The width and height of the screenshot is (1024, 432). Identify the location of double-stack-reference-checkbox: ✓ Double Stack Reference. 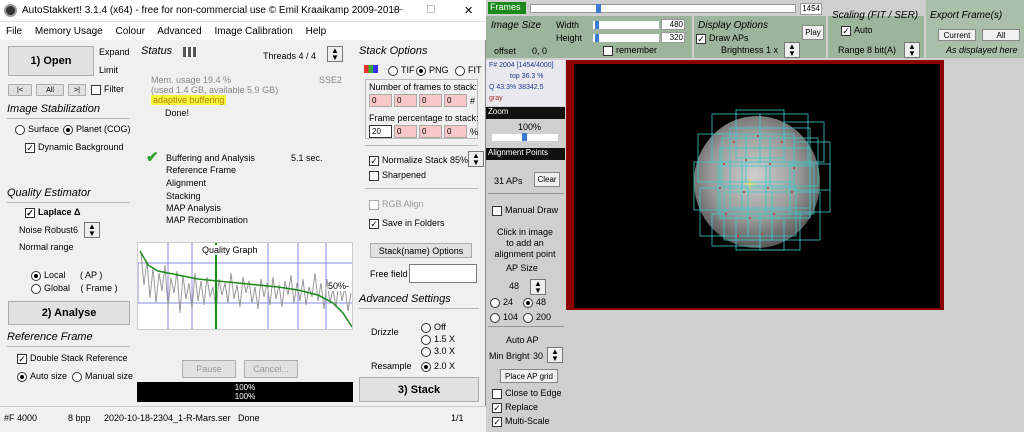
(72, 358).